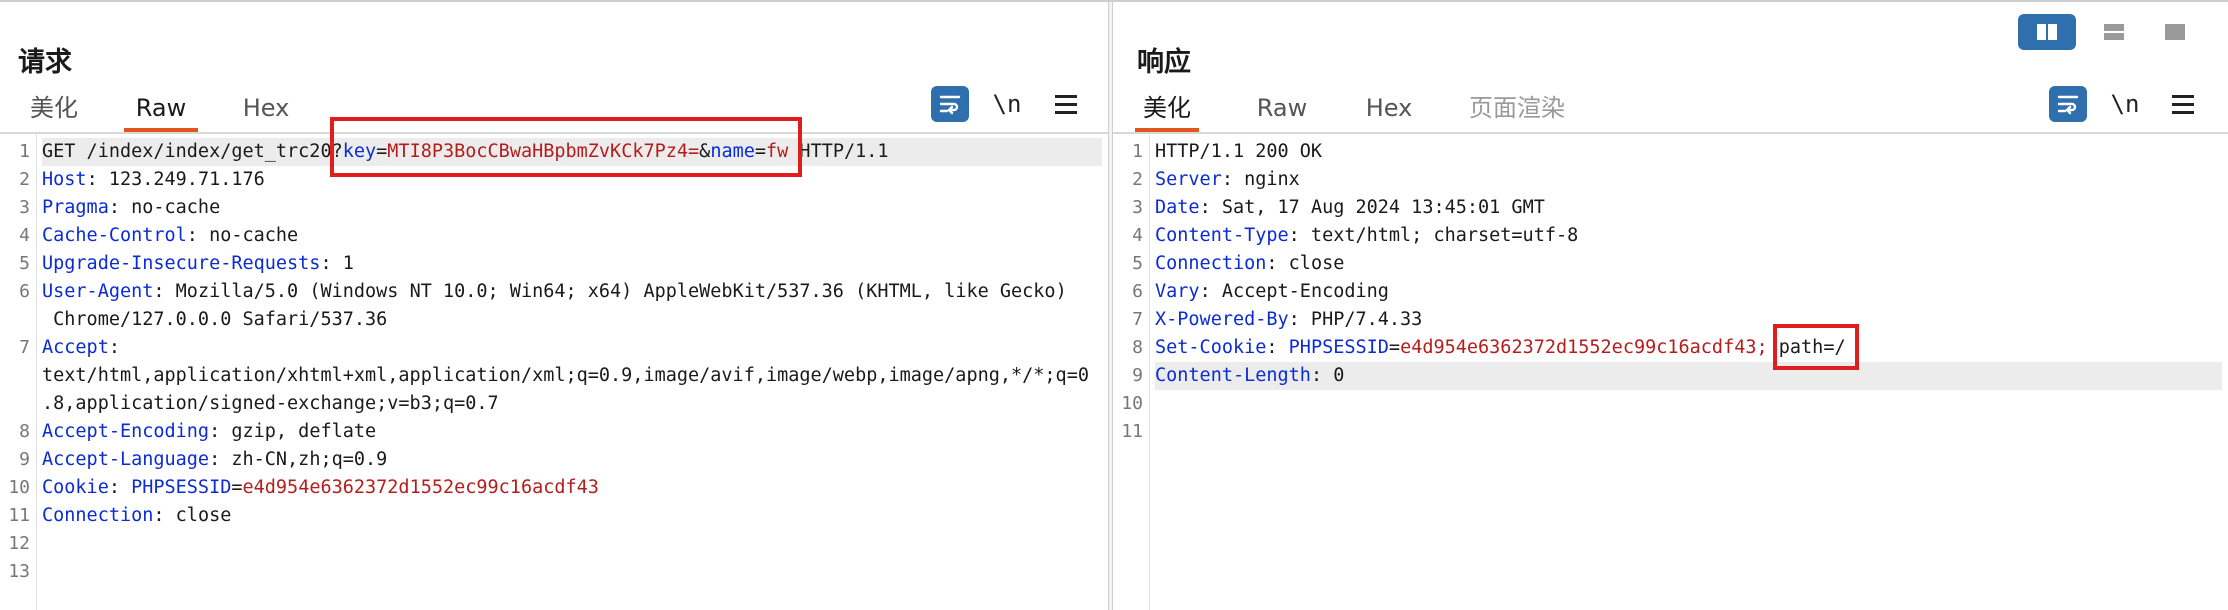 The width and height of the screenshot is (2228, 610). What do you see at coordinates (181, 487) in the screenshot?
I see `header-name: PHPSESSID` at bounding box center [181, 487].